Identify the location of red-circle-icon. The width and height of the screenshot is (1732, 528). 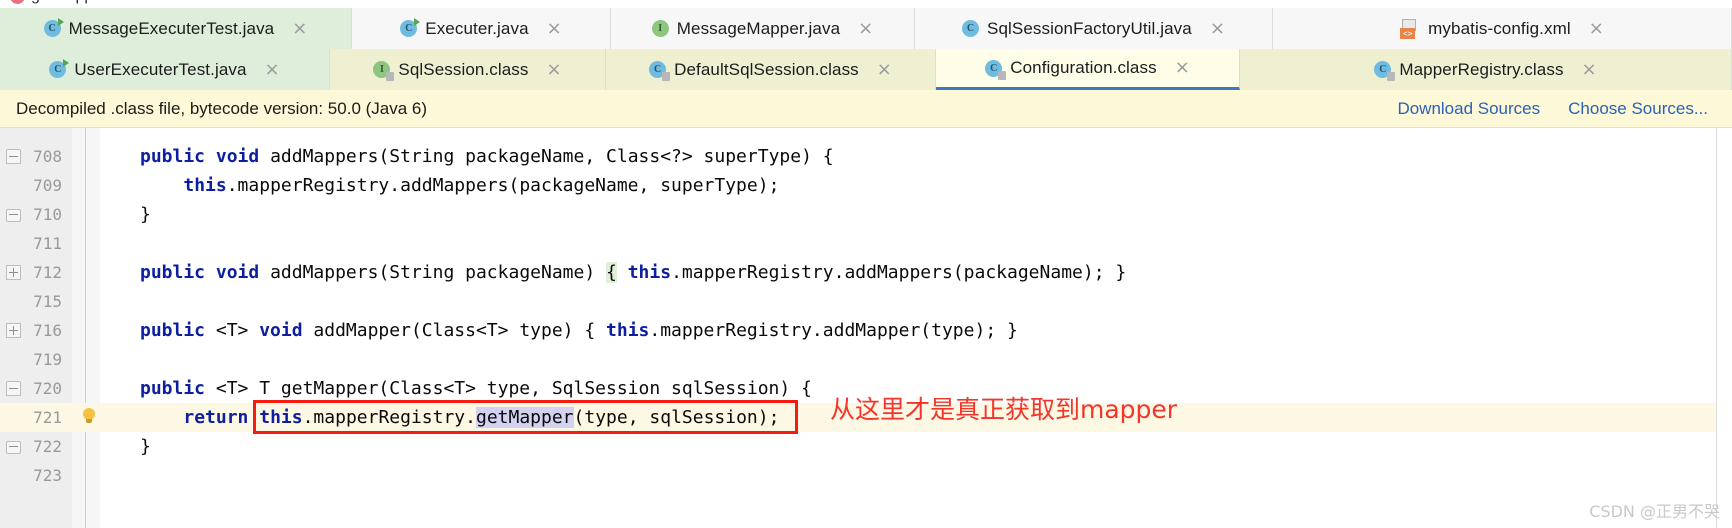
(17, 2).